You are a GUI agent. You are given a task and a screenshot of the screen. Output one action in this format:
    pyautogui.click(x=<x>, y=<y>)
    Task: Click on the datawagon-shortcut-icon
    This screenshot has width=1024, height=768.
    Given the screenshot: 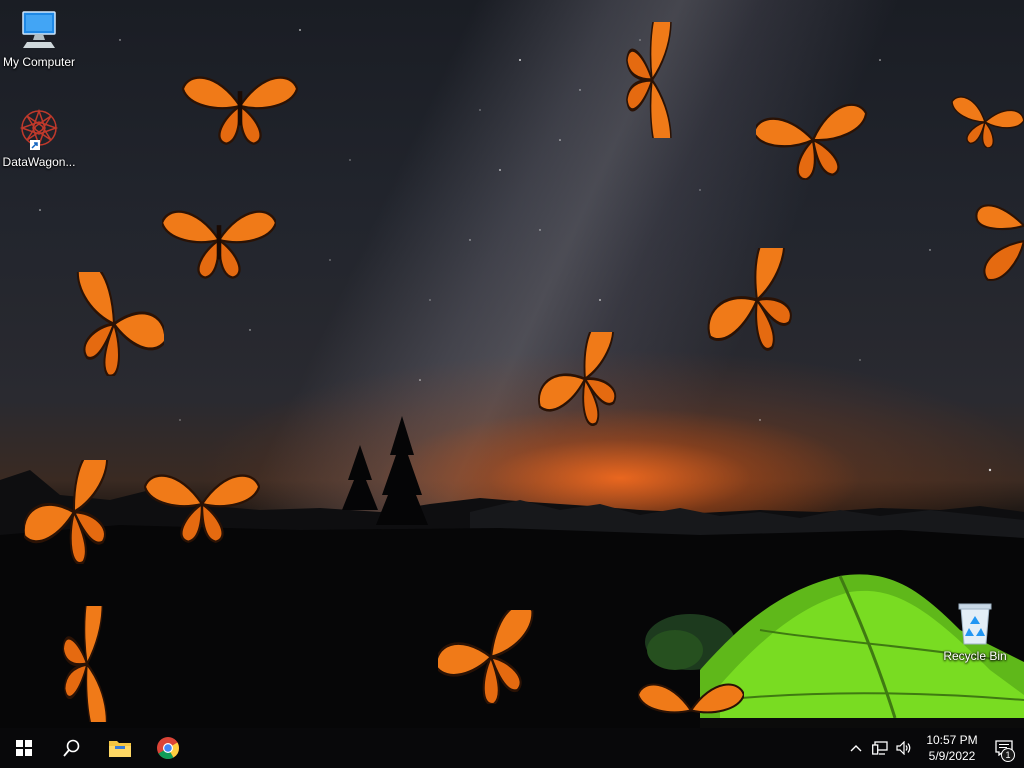 What is the action you would take?
    pyautogui.click(x=39, y=129)
    